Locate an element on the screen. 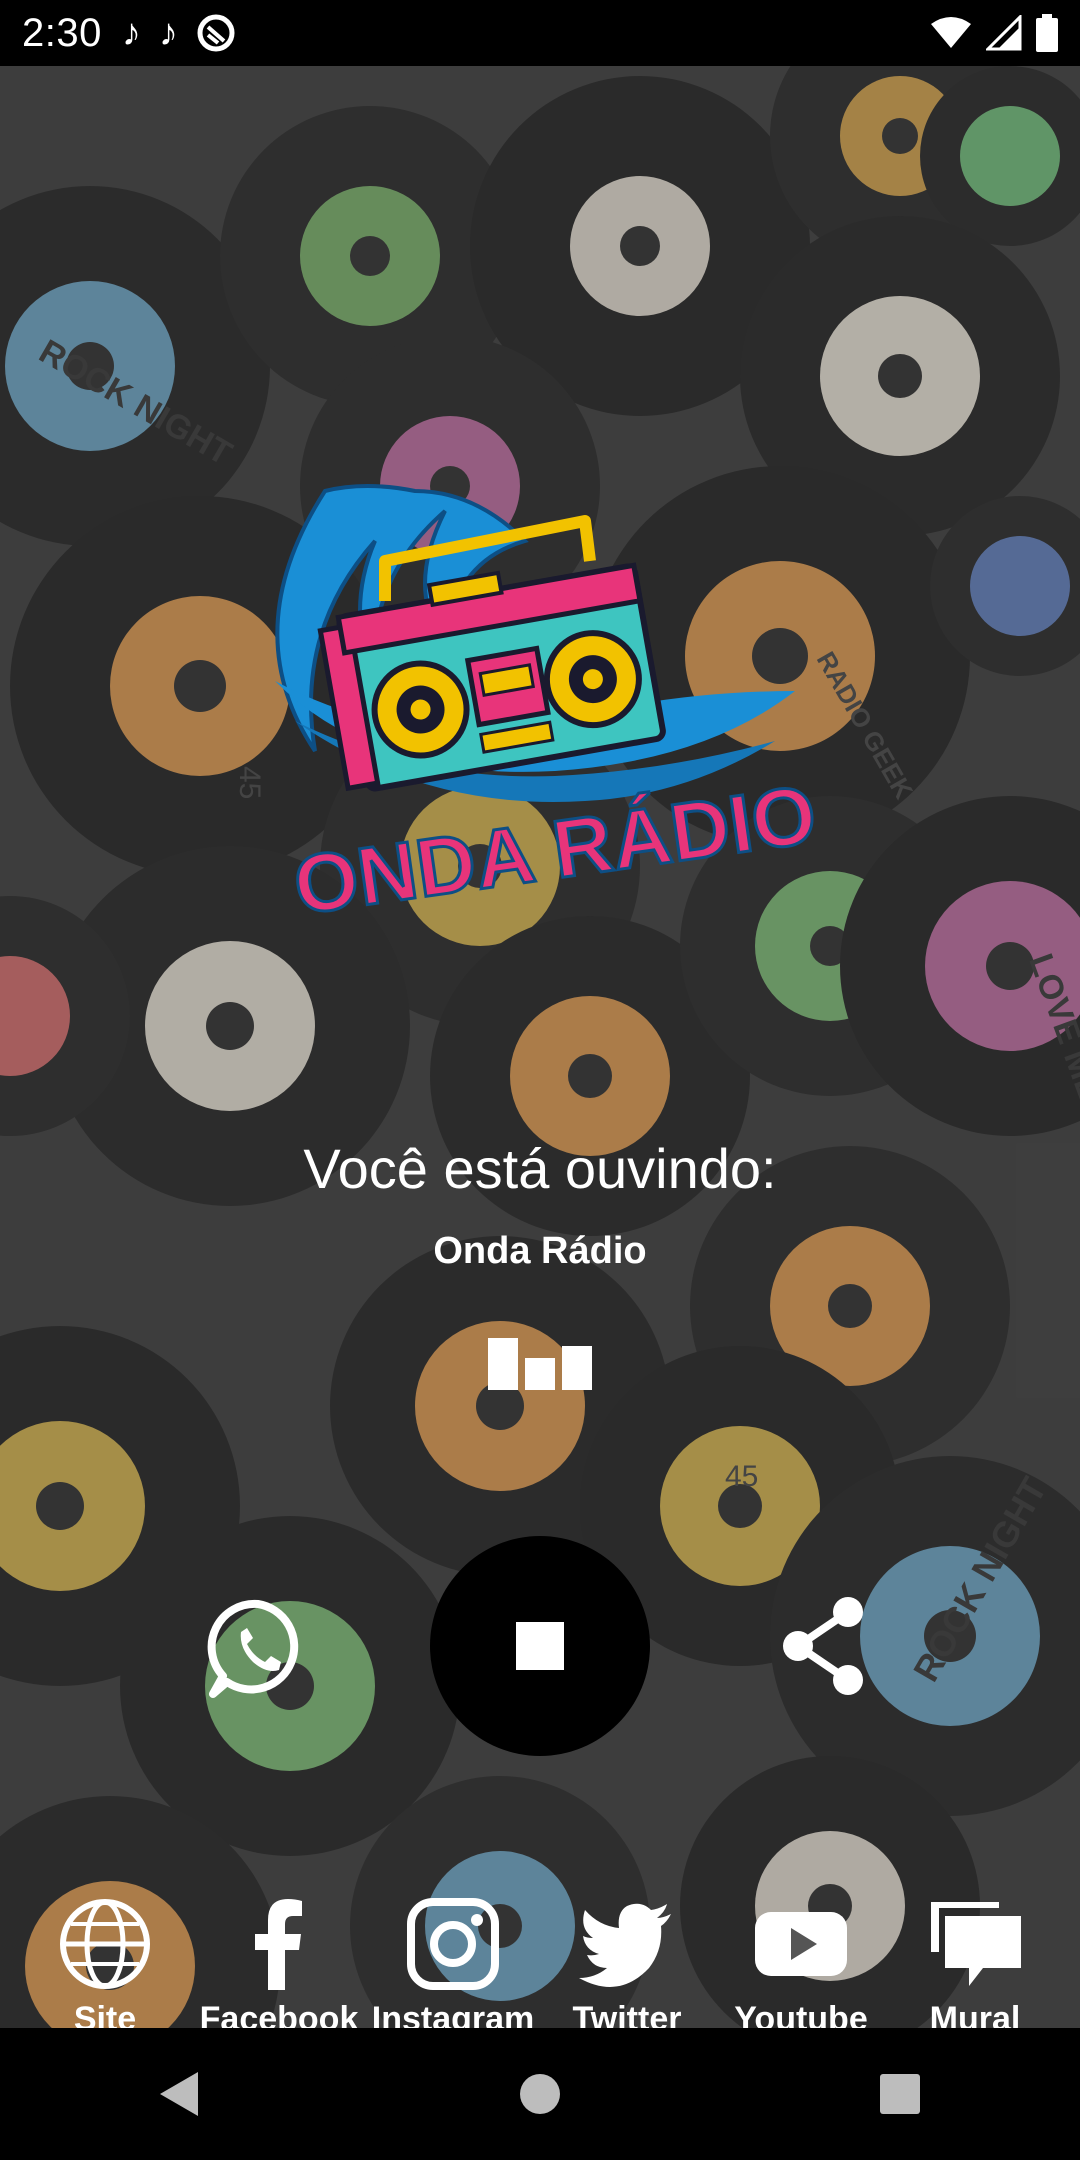 This screenshot has width=1080, height=2160. recents-button is located at coordinates (900, 2094).